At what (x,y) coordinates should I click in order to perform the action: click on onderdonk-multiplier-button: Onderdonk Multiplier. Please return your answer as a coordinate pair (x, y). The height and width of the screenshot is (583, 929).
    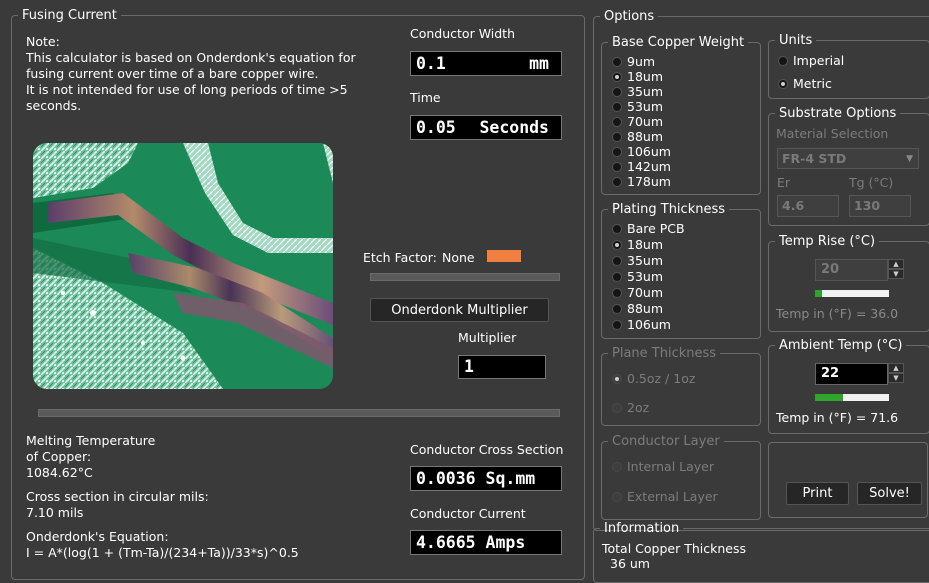
    Looking at the image, I should click on (459, 310).